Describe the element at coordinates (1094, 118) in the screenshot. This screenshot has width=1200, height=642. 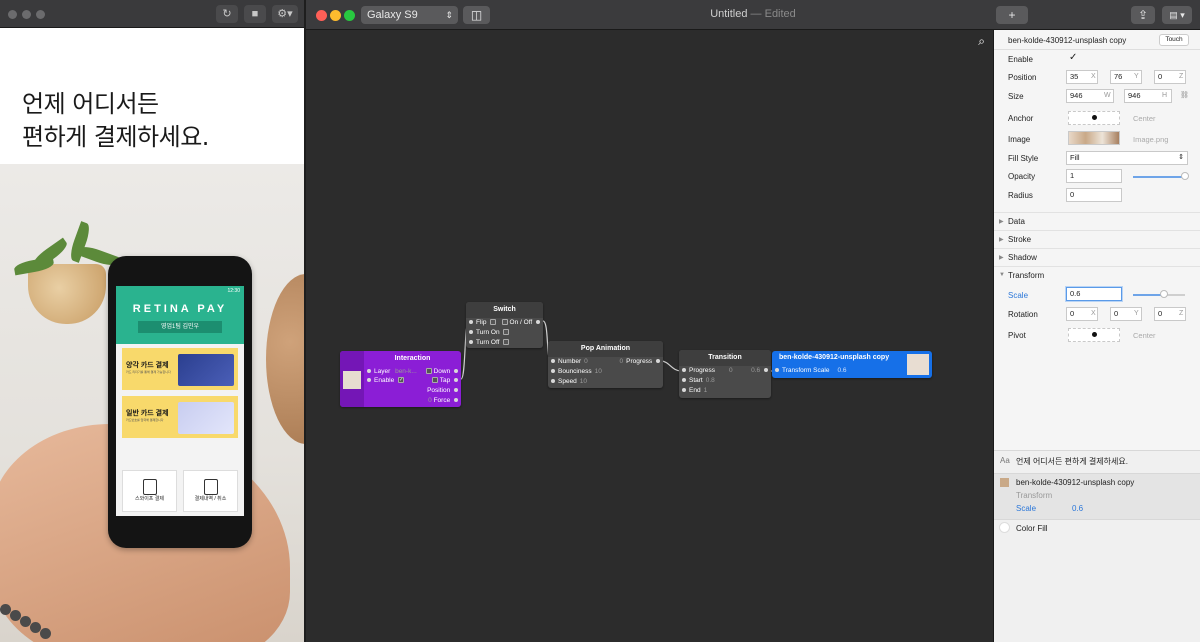
I see `anchor-picker` at that location.